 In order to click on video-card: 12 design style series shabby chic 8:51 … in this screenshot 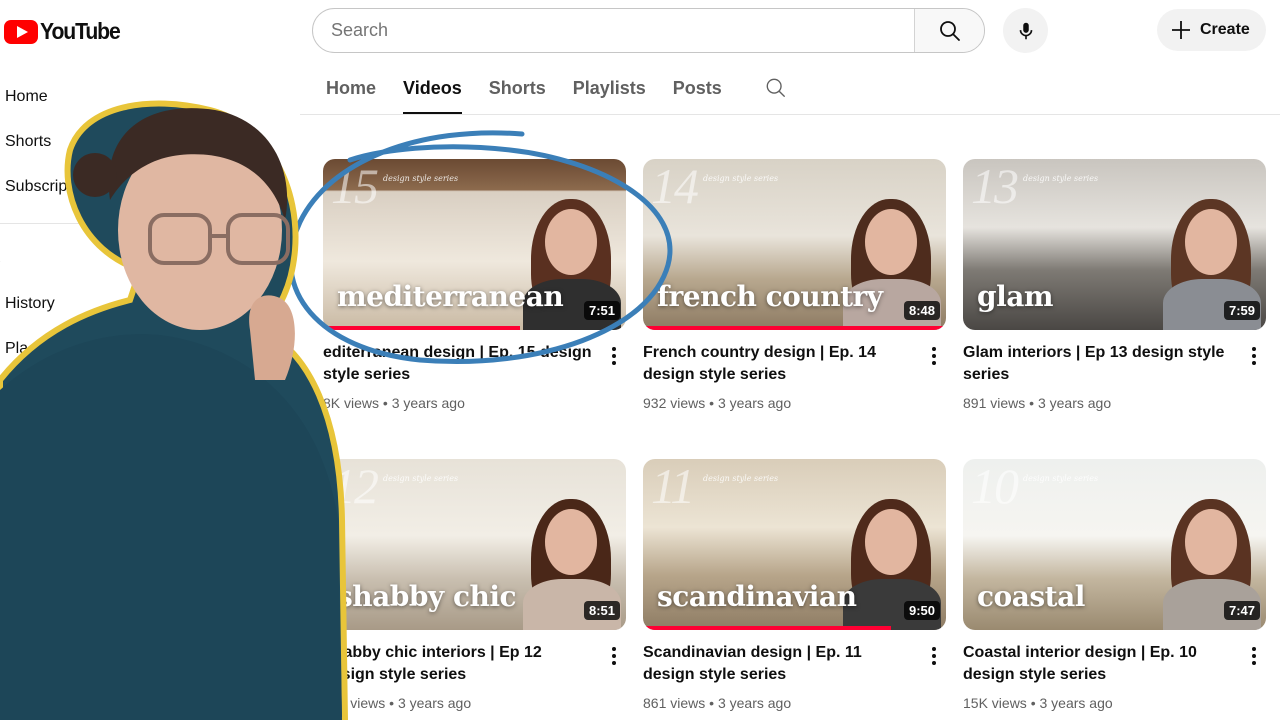, I will do `click(474, 585)`.